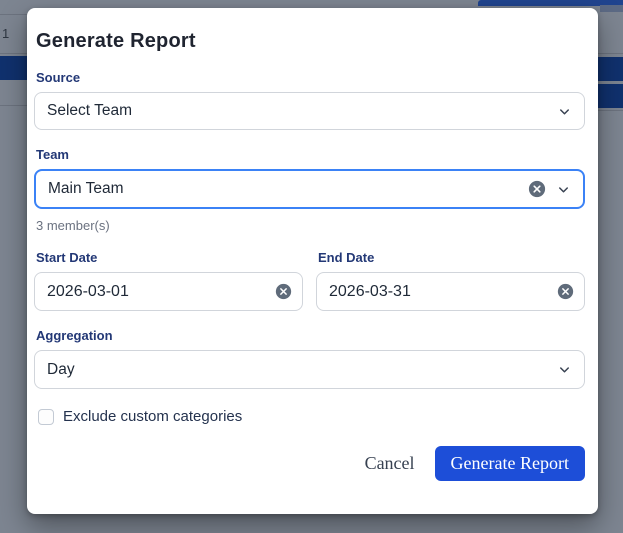 This screenshot has width=623, height=533. Describe the element at coordinates (537, 189) in the screenshot. I see `team-clear-icon` at that location.